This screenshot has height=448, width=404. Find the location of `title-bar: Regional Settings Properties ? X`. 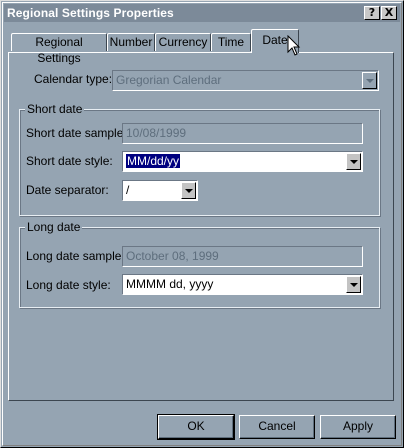

title-bar: Regional Settings Properties ? X is located at coordinates (202, 13).